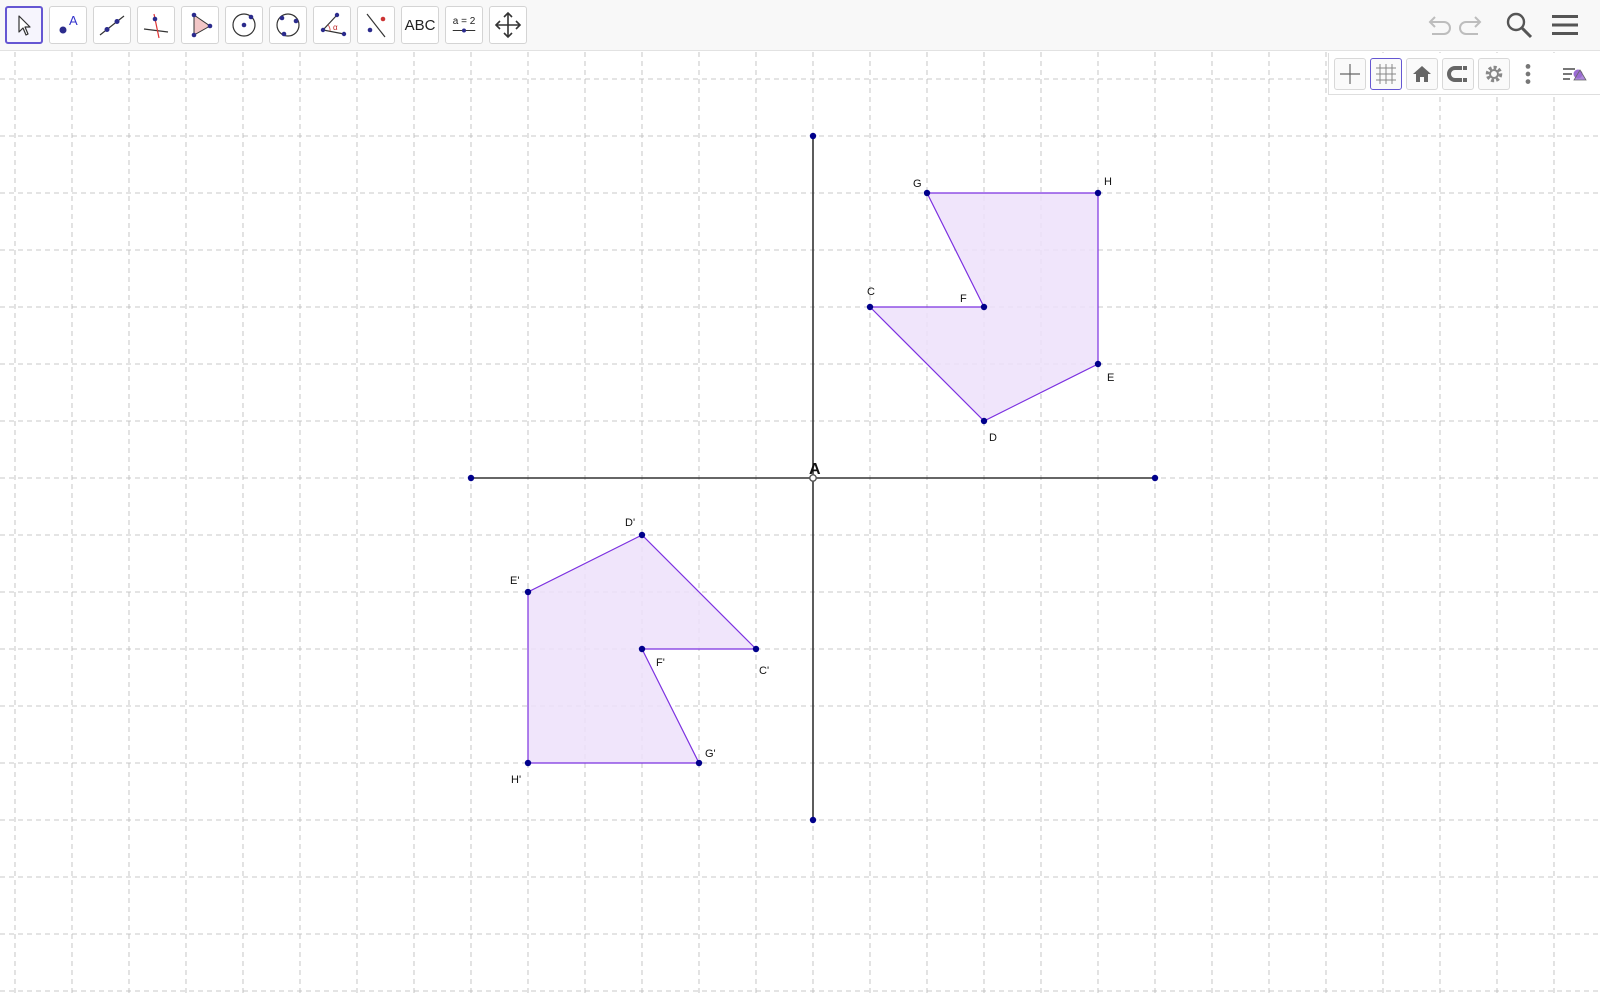 This screenshot has width=1600, height=997. Describe the element at coordinates (660, 663) in the screenshot. I see `point-label: F'` at that location.